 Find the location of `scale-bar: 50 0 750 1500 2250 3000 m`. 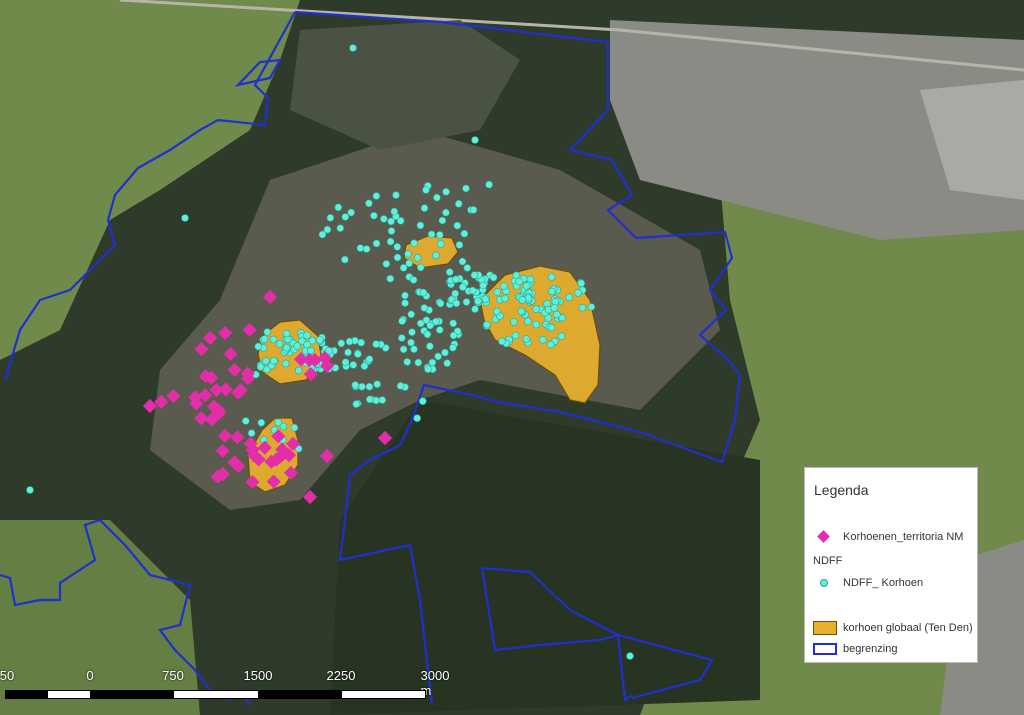

scale-bar: 50 0 750 1500 2250 3000 m is located at coordinates (230, 688).